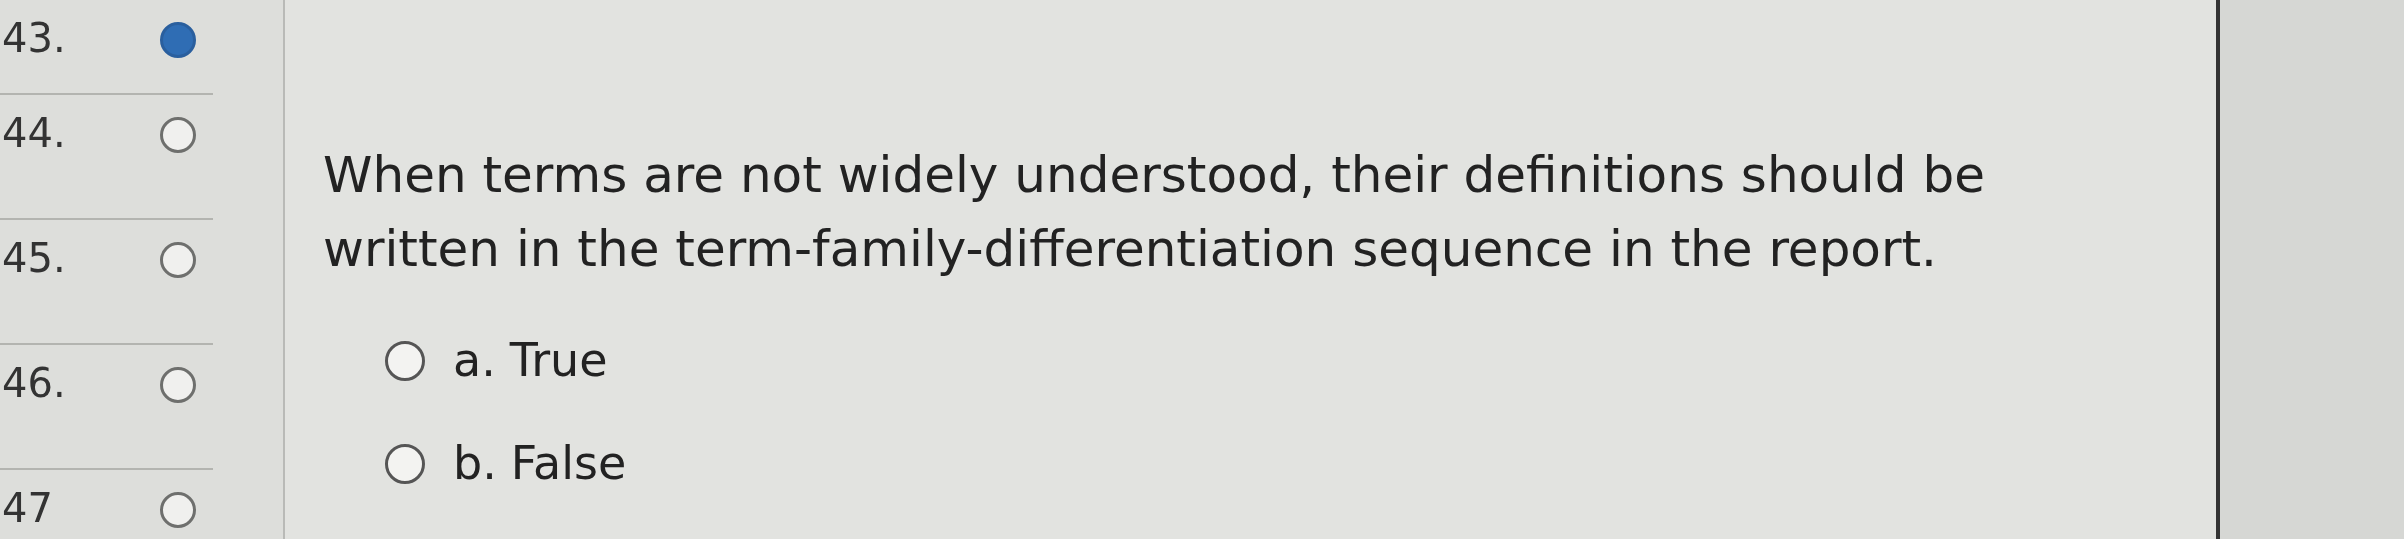  Describe the element at coordinates (558, 360) in the screenshot. I see `option-label: True` at that location.